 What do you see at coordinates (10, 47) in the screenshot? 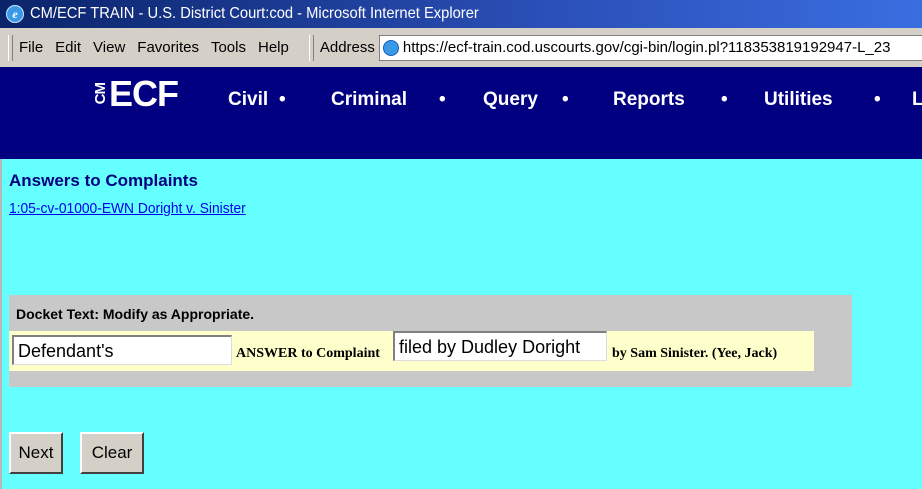
I see `toolbar-grip` at bounding box center [10, 47].